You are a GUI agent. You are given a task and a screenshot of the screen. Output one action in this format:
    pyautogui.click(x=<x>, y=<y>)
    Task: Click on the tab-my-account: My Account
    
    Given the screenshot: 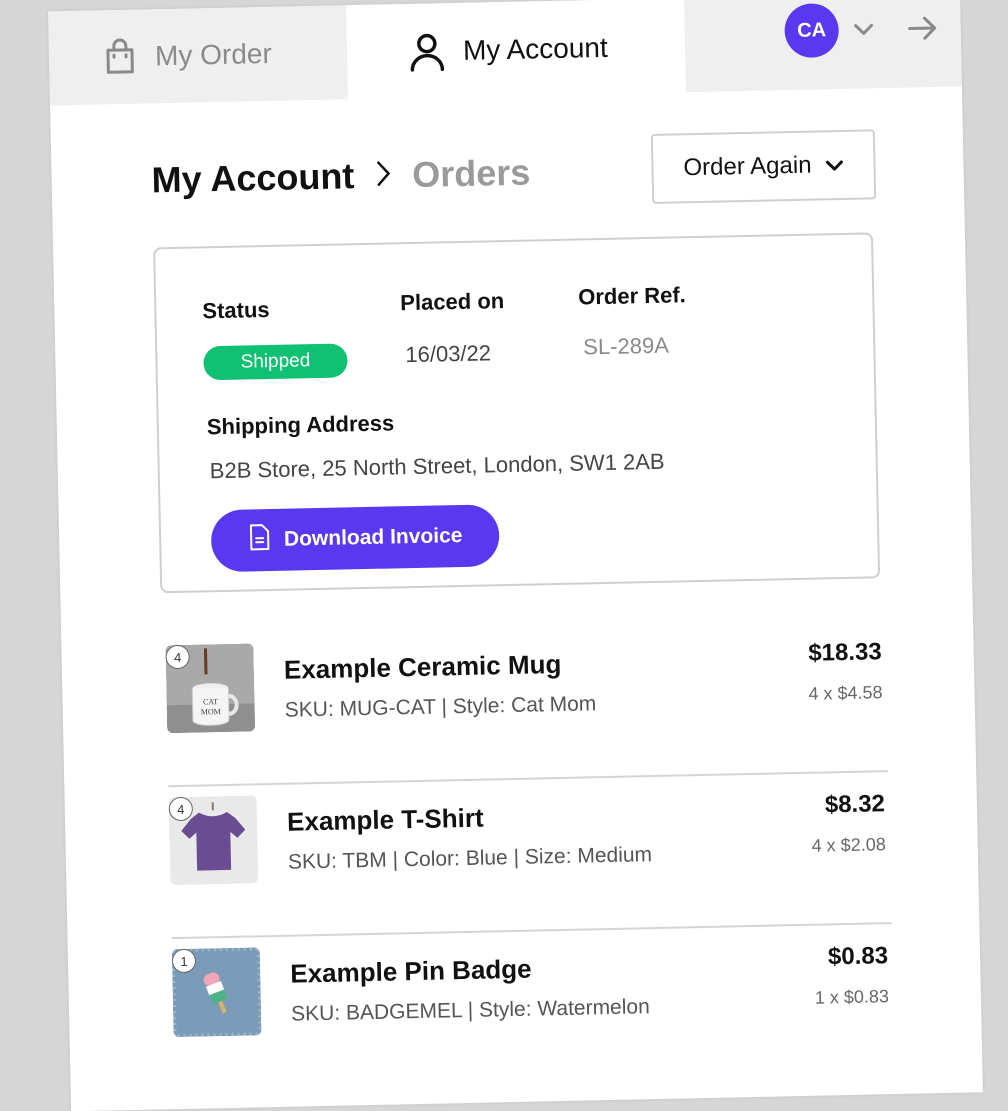 What is the action you would take?
    pyautogui.click(x=516, y=51)
    